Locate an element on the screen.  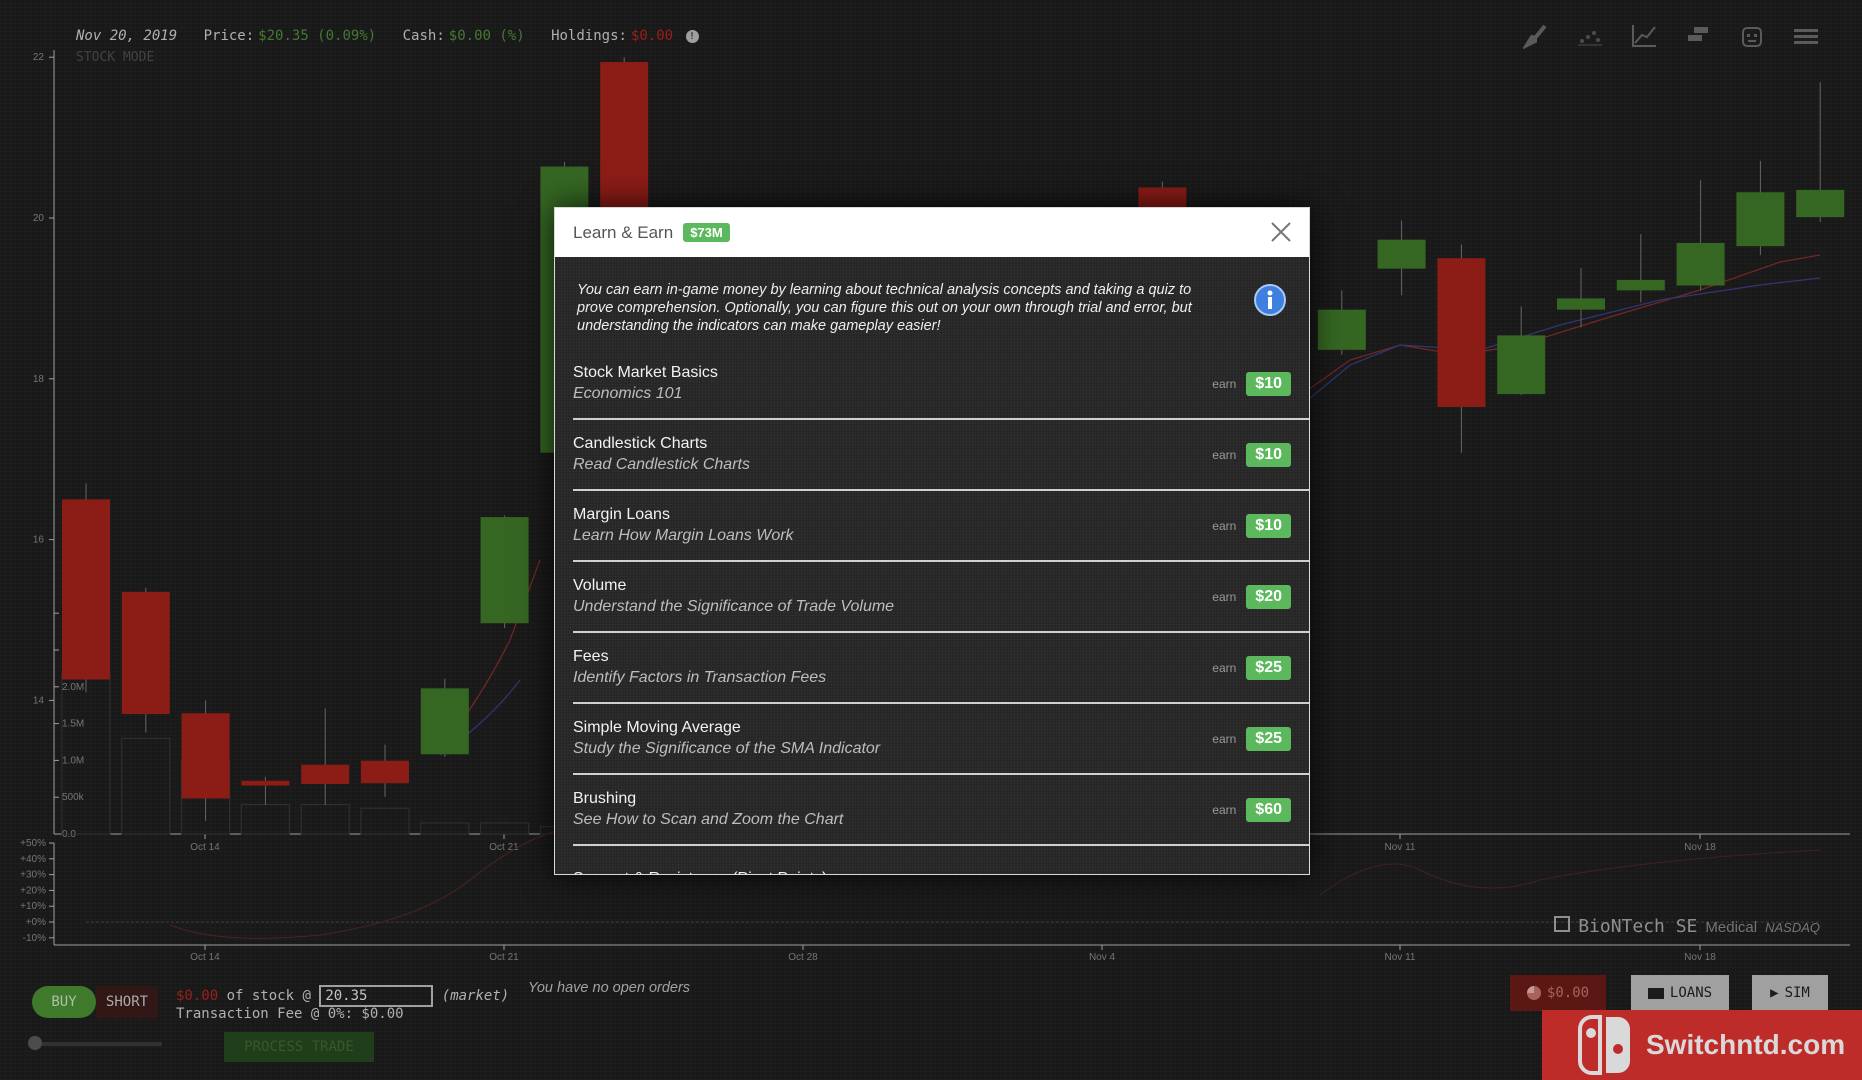
lesson-title: Stock Market Basics is located at coordinates (645, 372).